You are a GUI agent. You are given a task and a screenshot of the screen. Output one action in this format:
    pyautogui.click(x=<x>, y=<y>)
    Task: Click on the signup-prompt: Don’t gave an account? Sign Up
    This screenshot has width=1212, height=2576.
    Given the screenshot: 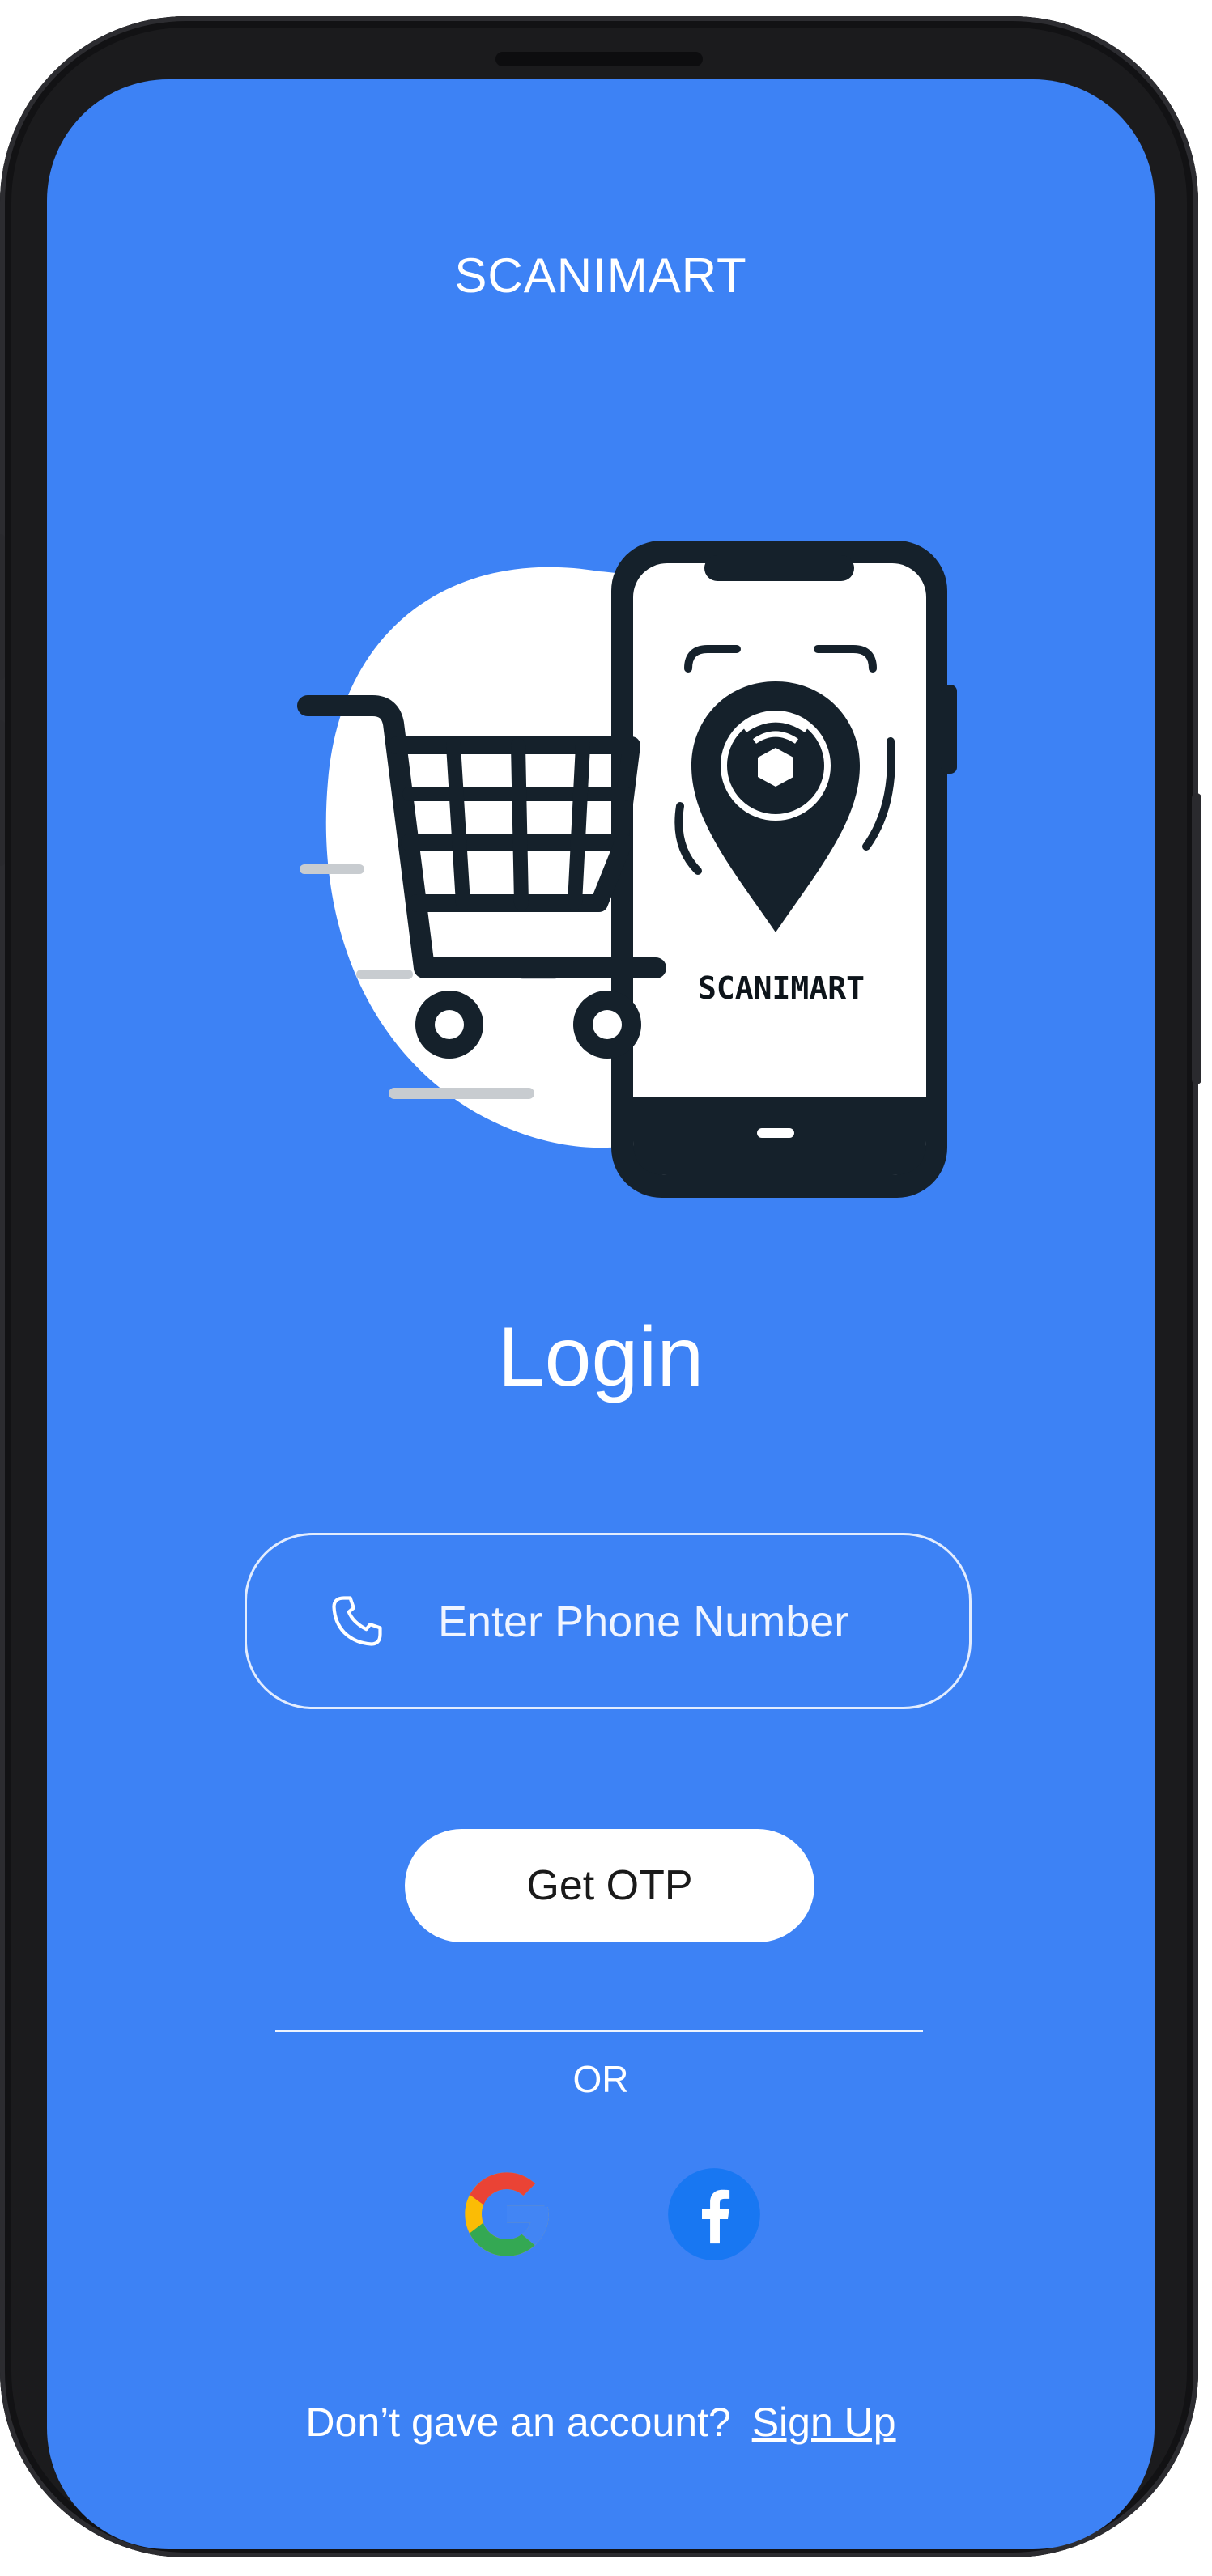 What is the action you would take?
    pyautogui.click(x=601, y=2422)
    